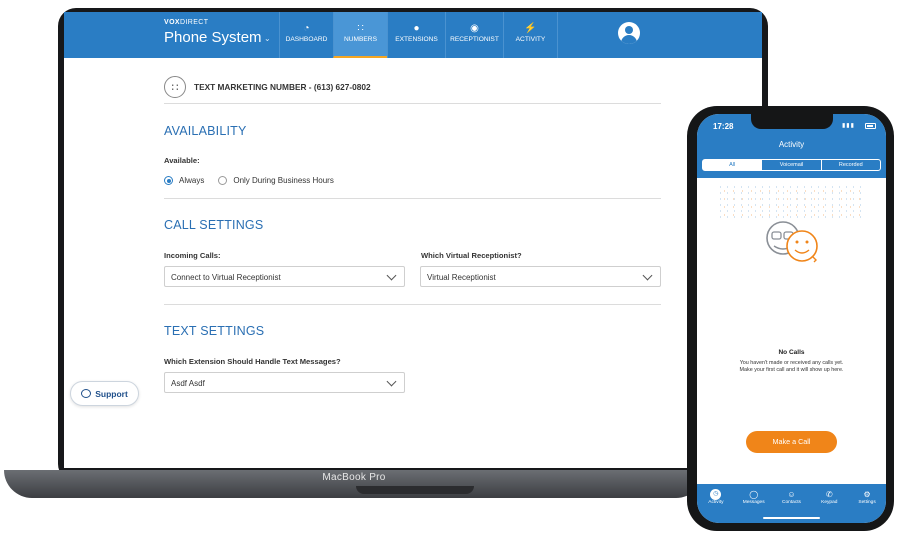 This screenshot has height=537, width=900. What do you see at coordinates (474, 35) in the screenshot?
I see `nav-receptionist: ◉ RECEPTIONIST` at bounding box center [474, 35].